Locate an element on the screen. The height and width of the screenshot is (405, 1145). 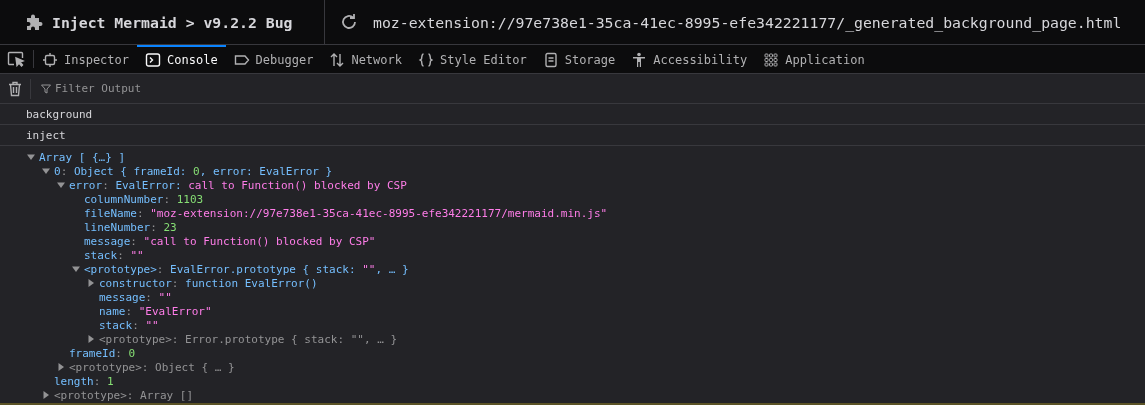
document-icon is located at coordinates (550, 60).